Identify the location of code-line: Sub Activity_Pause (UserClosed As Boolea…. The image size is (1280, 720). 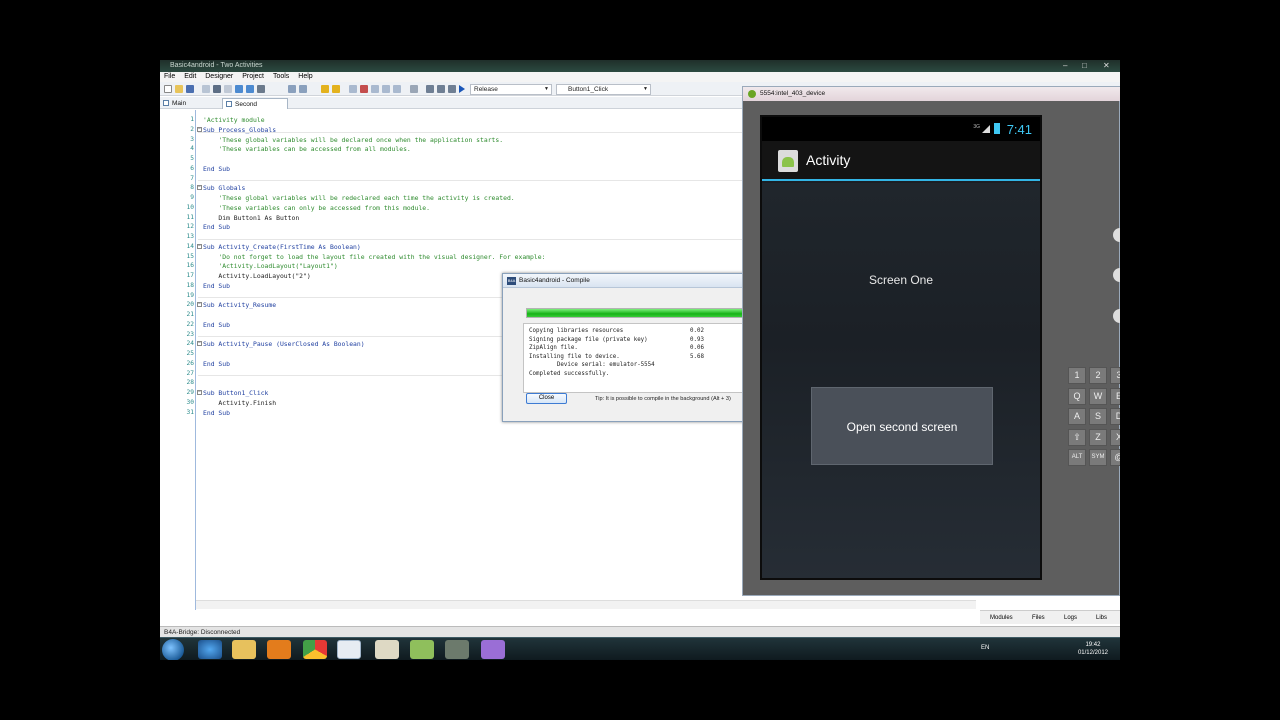
(284, 344).